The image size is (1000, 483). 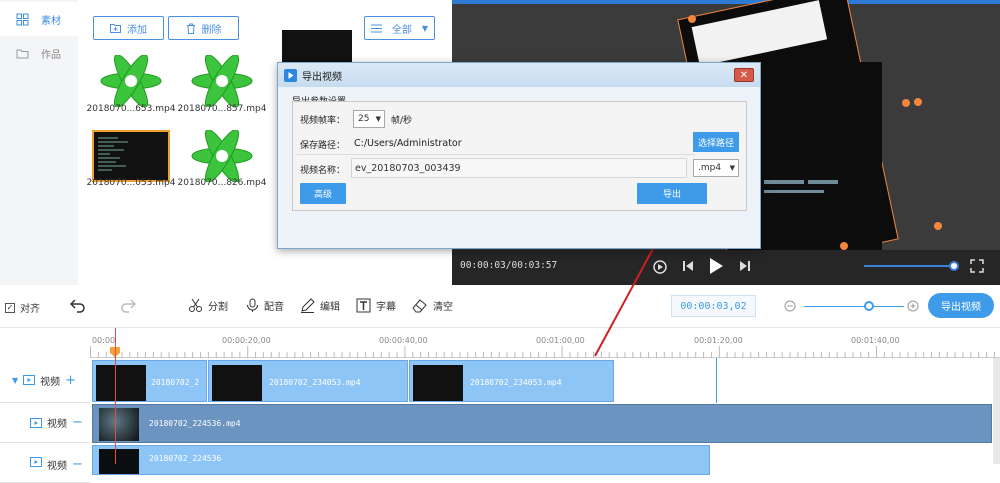 I want to click on media-name: 2018070...857.mp4, so click(x=222, y=109).